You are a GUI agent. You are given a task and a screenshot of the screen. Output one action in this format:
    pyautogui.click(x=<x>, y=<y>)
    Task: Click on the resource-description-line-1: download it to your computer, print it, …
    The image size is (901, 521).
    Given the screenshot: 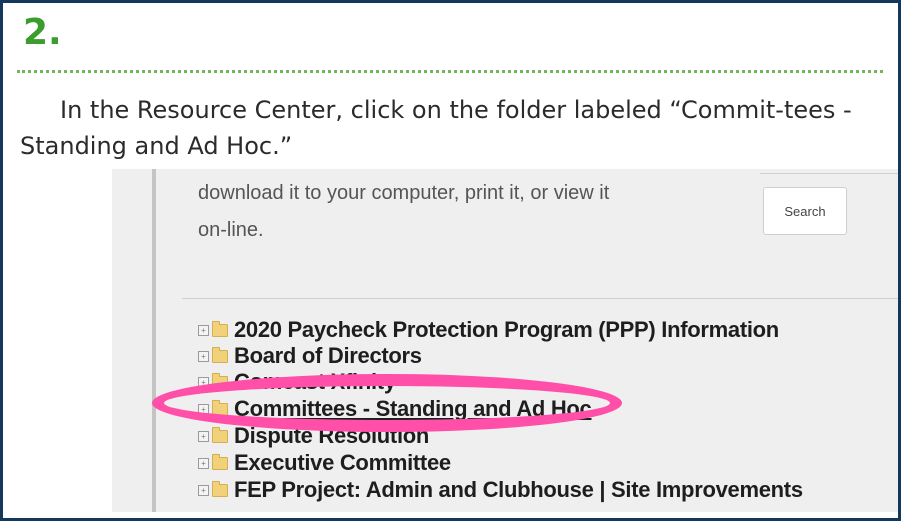 What is the action you would take?
    pyautogui.click(x=404, y=193)
    